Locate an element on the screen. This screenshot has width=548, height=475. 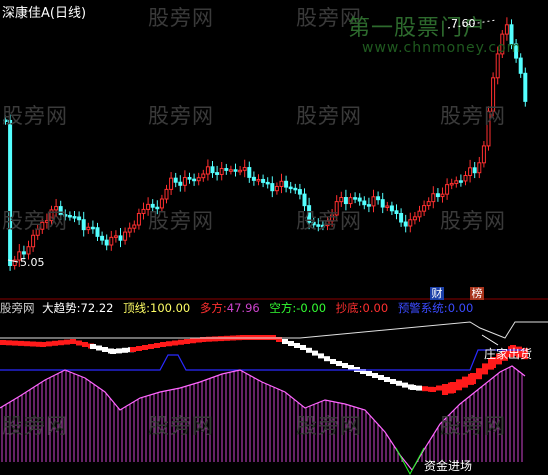
low-price-label: 5.05 is located at coordinates (32, 262).